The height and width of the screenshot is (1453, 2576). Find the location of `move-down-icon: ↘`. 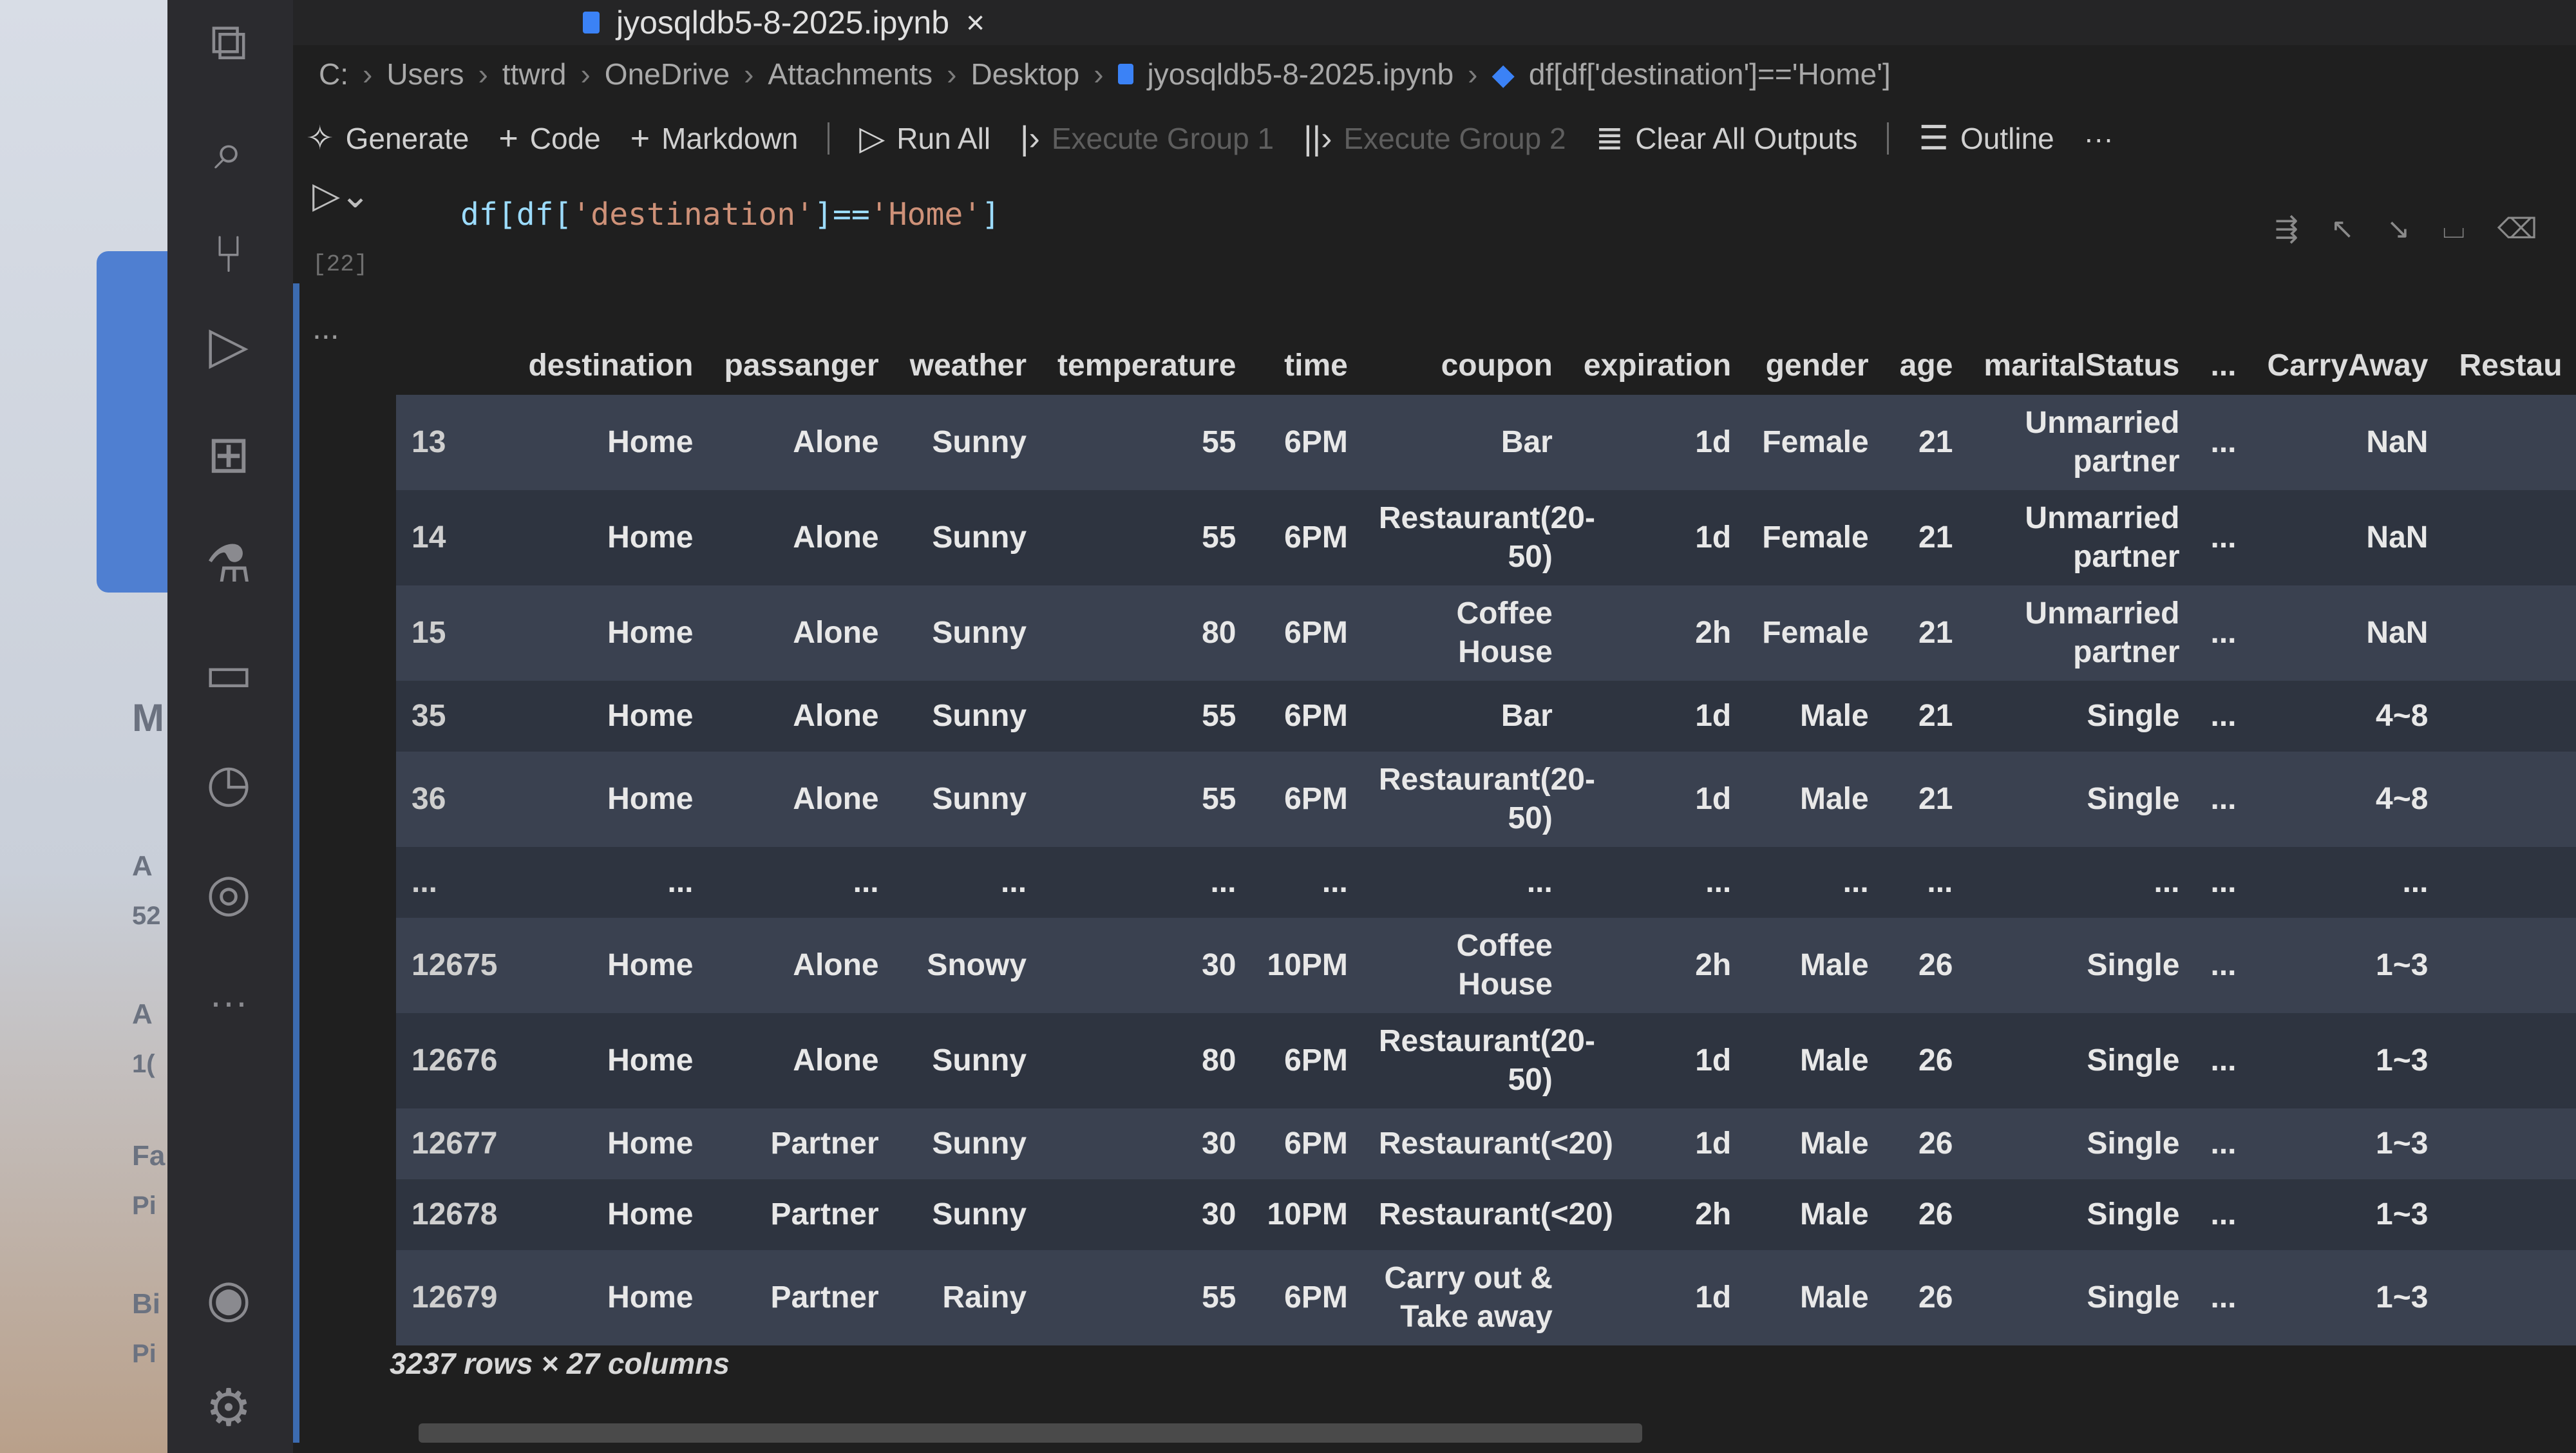

move-down-icon: ↘ is located at coordinates (2398, 229).